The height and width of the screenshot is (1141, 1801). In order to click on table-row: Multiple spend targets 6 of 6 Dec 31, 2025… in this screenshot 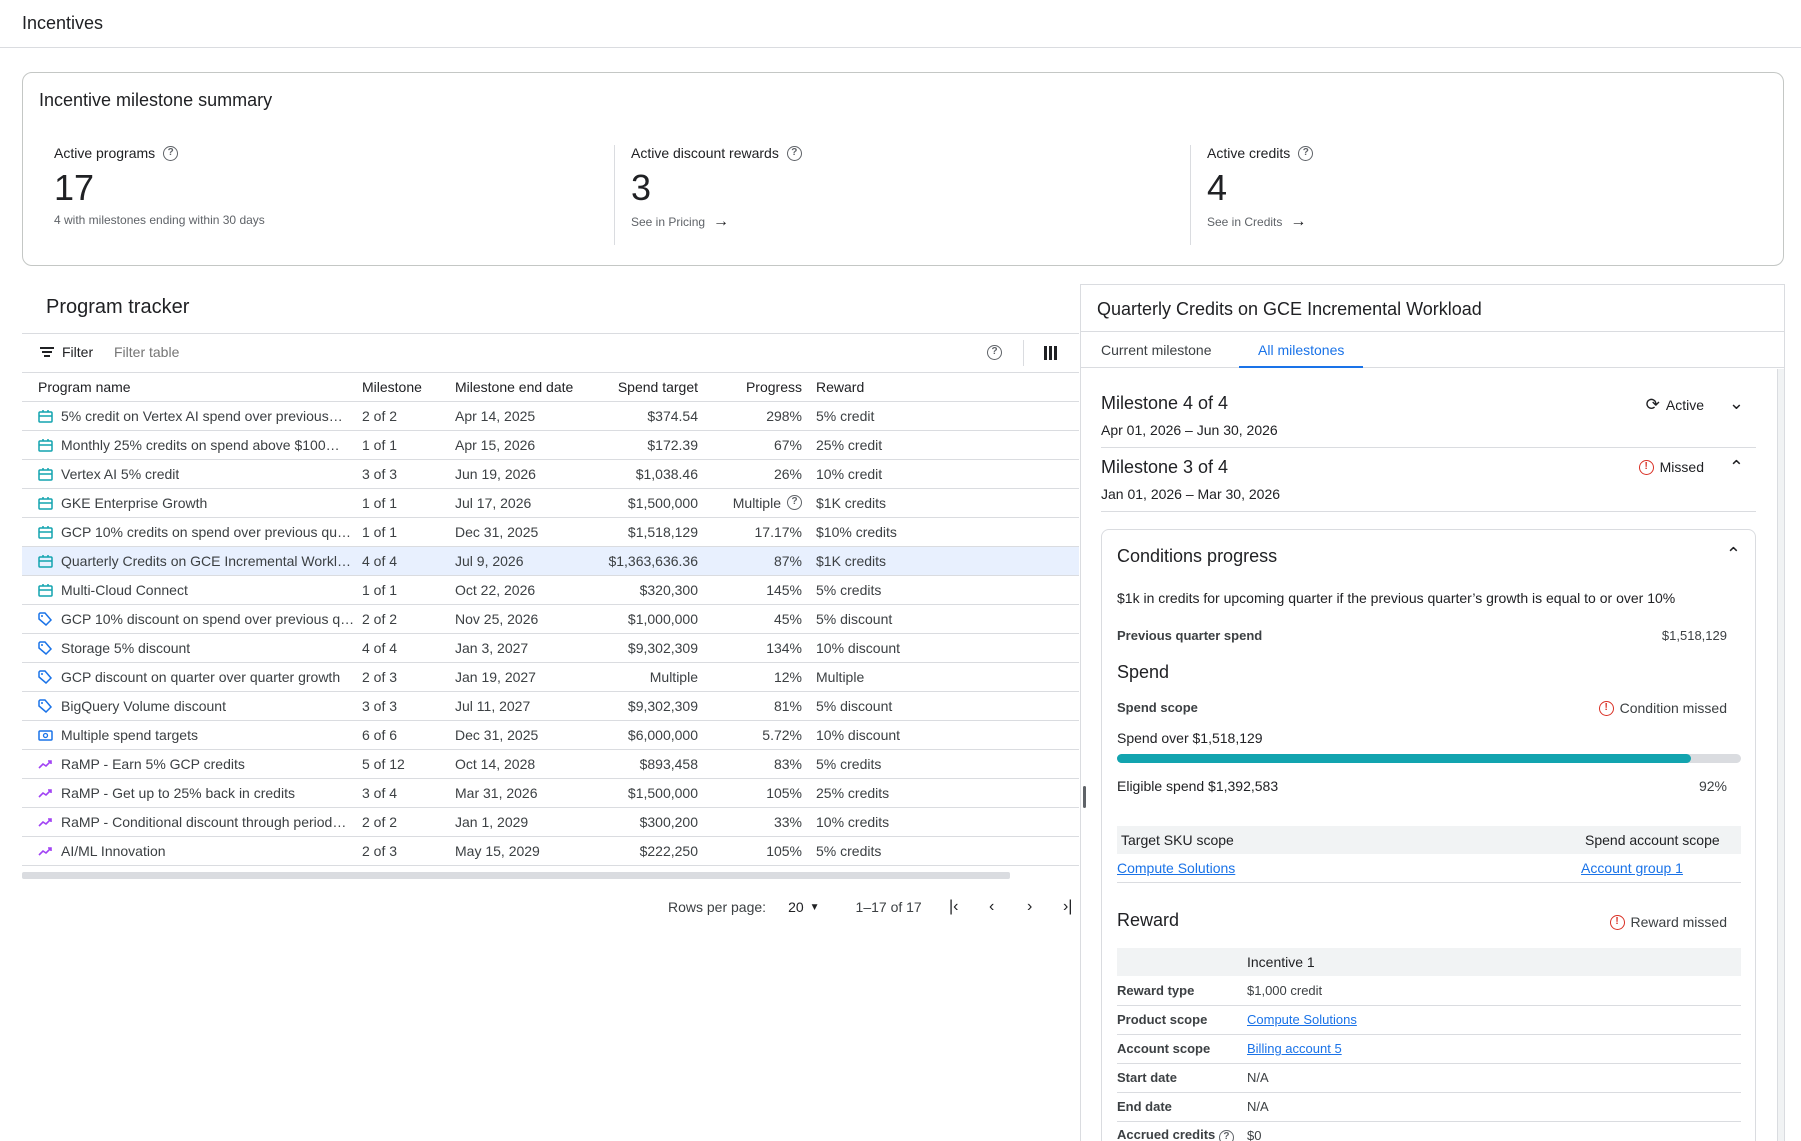, I will do `click(550, 735)`.